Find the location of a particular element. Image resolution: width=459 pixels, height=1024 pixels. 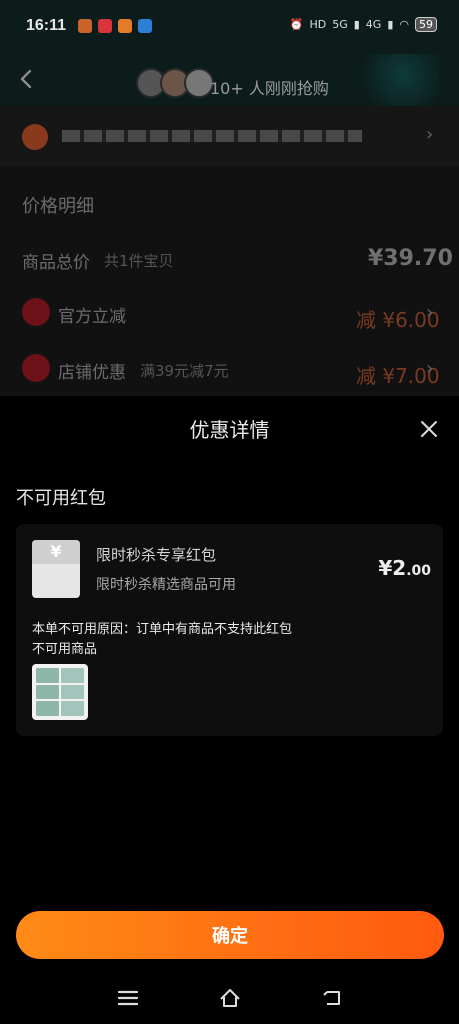

coupon-amount-main: 2 is located at coordinates (399, 568).